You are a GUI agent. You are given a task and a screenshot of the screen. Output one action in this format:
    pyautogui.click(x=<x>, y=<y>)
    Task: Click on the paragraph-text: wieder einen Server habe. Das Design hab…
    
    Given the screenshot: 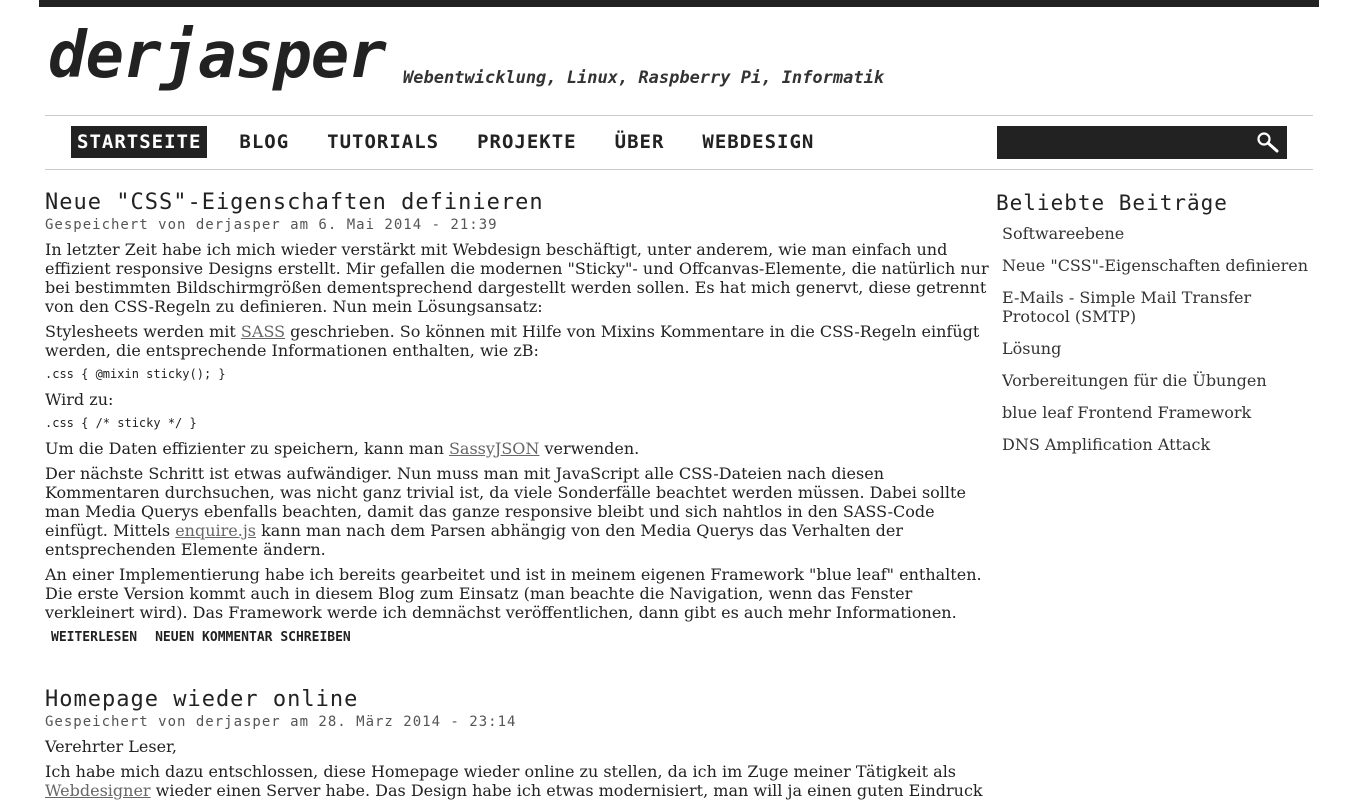 What is the action you would take?
    pyautogui.click(x=566, y=790)
    